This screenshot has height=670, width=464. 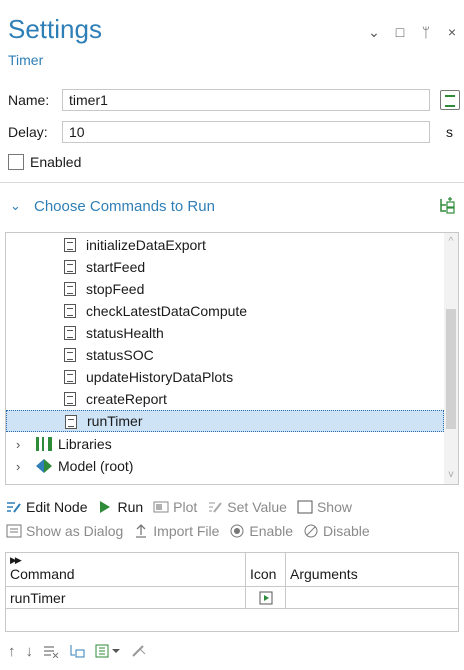 I want to click on tree-item-label: createReport, so click(x=126, y=399).